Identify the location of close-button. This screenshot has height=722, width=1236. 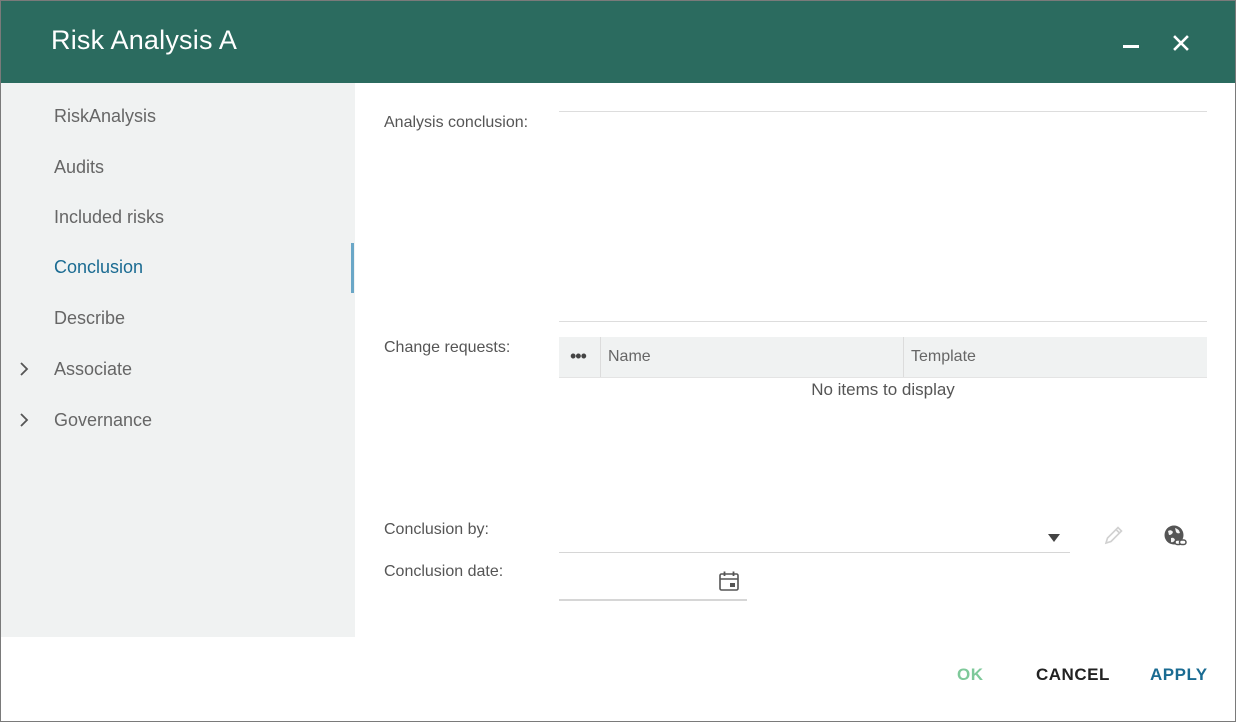
(1181, 43).